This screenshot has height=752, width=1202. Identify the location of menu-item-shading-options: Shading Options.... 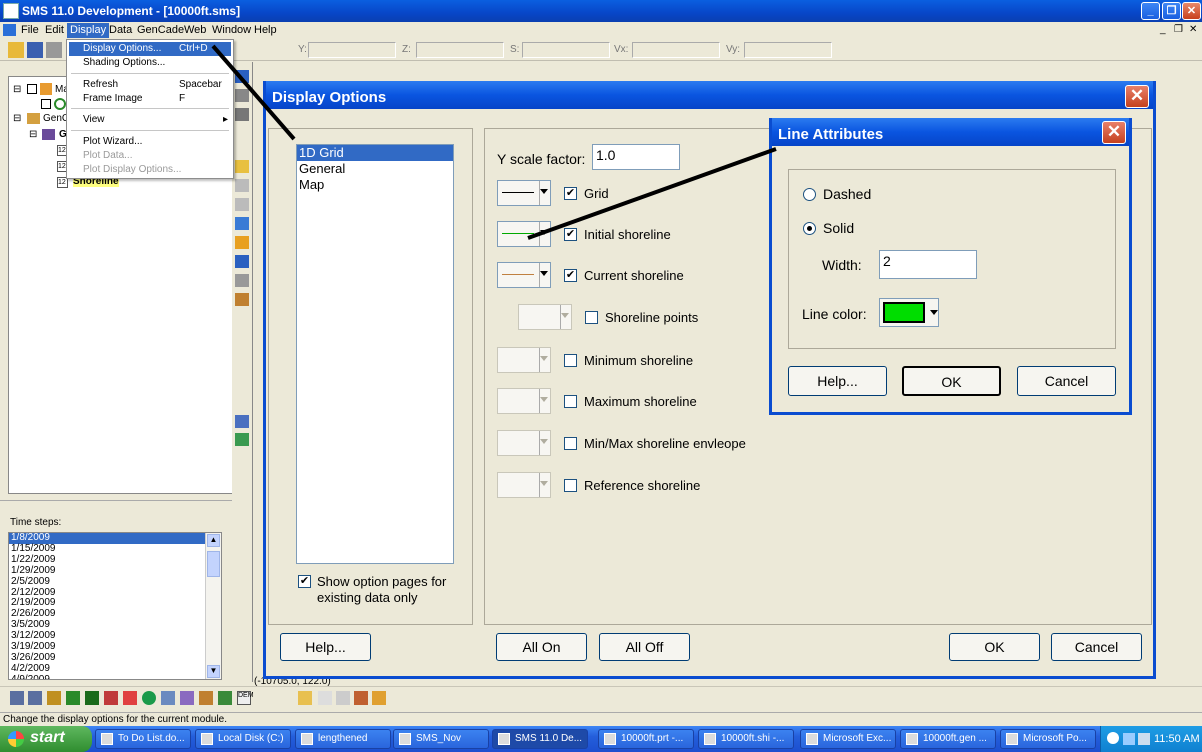
(150, 63).